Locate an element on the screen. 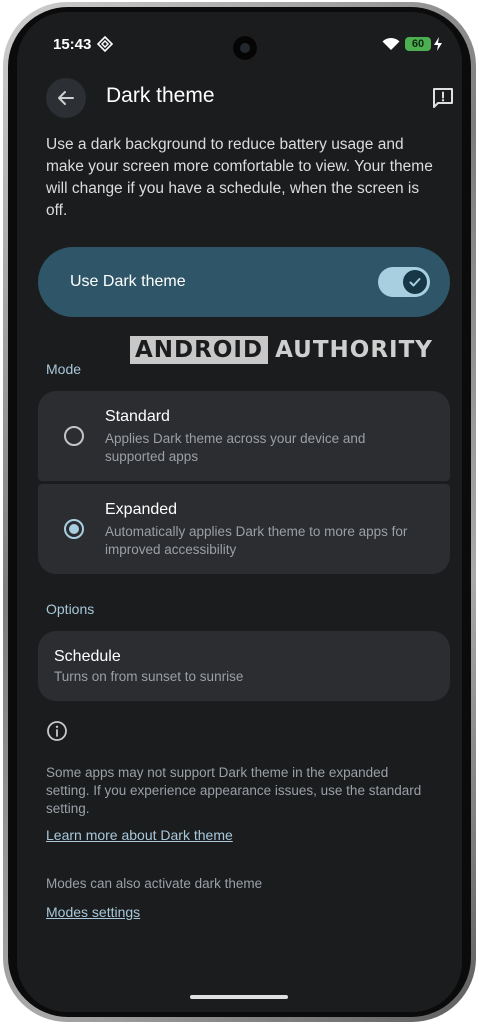 Image resolution: width=479 pixels, height=1024 pixels. check-icon is located at coordinates (415, 282).